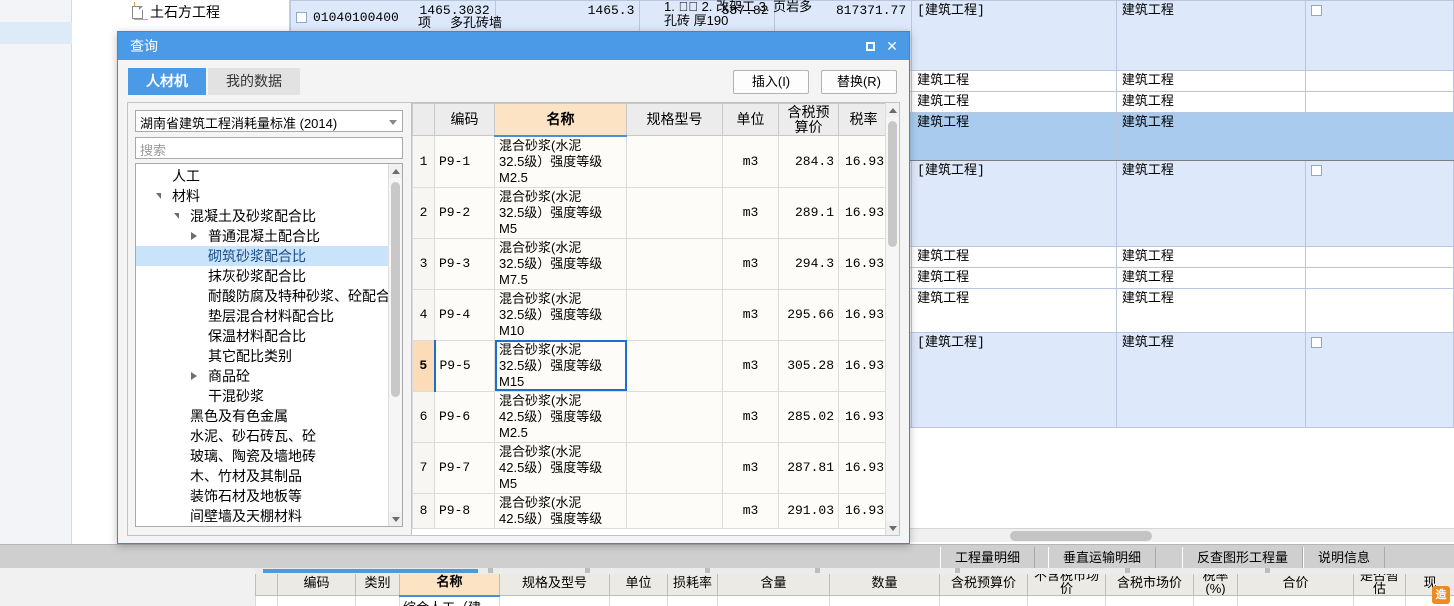 The width and height of the screenshot is (1454, 606). What do you see at coordinates (423, 212) in the screenshot?
I see `idx: 2` at bounding box center [423, 212].